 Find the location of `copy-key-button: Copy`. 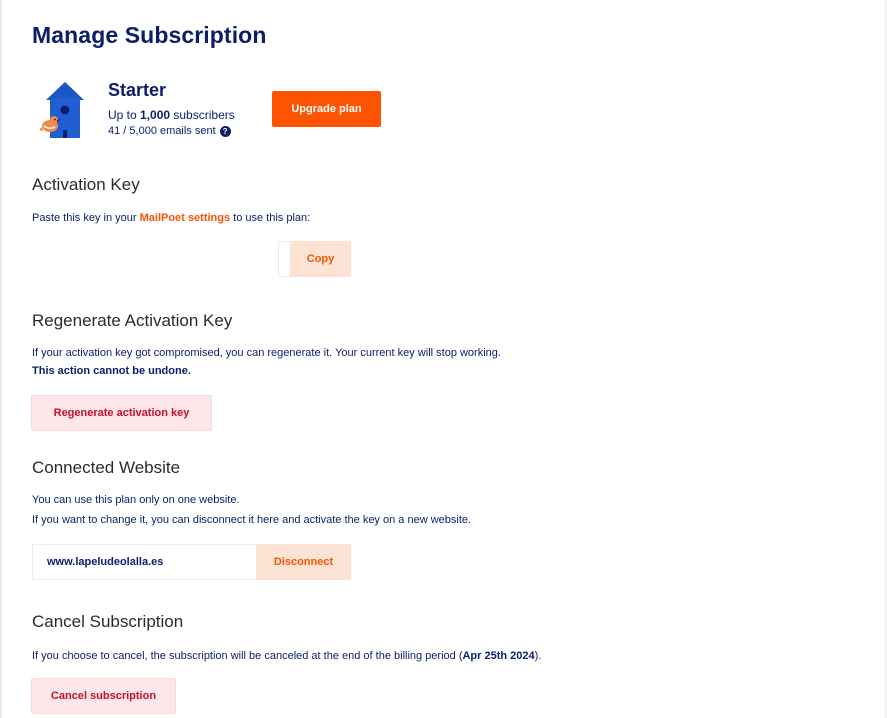

copy-key-button: Copy is located at coordinates (320, 259).